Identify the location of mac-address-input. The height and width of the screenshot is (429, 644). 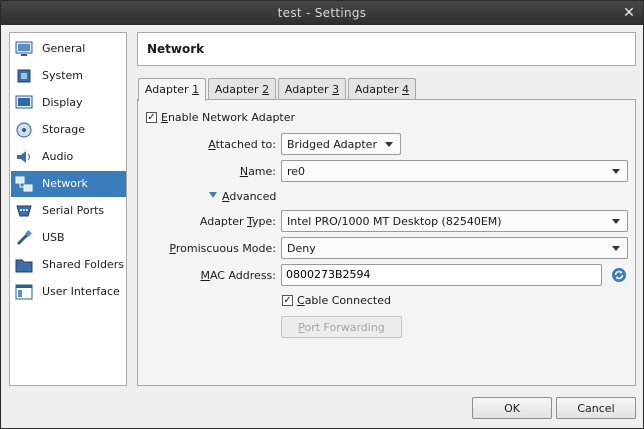
(436, 274).